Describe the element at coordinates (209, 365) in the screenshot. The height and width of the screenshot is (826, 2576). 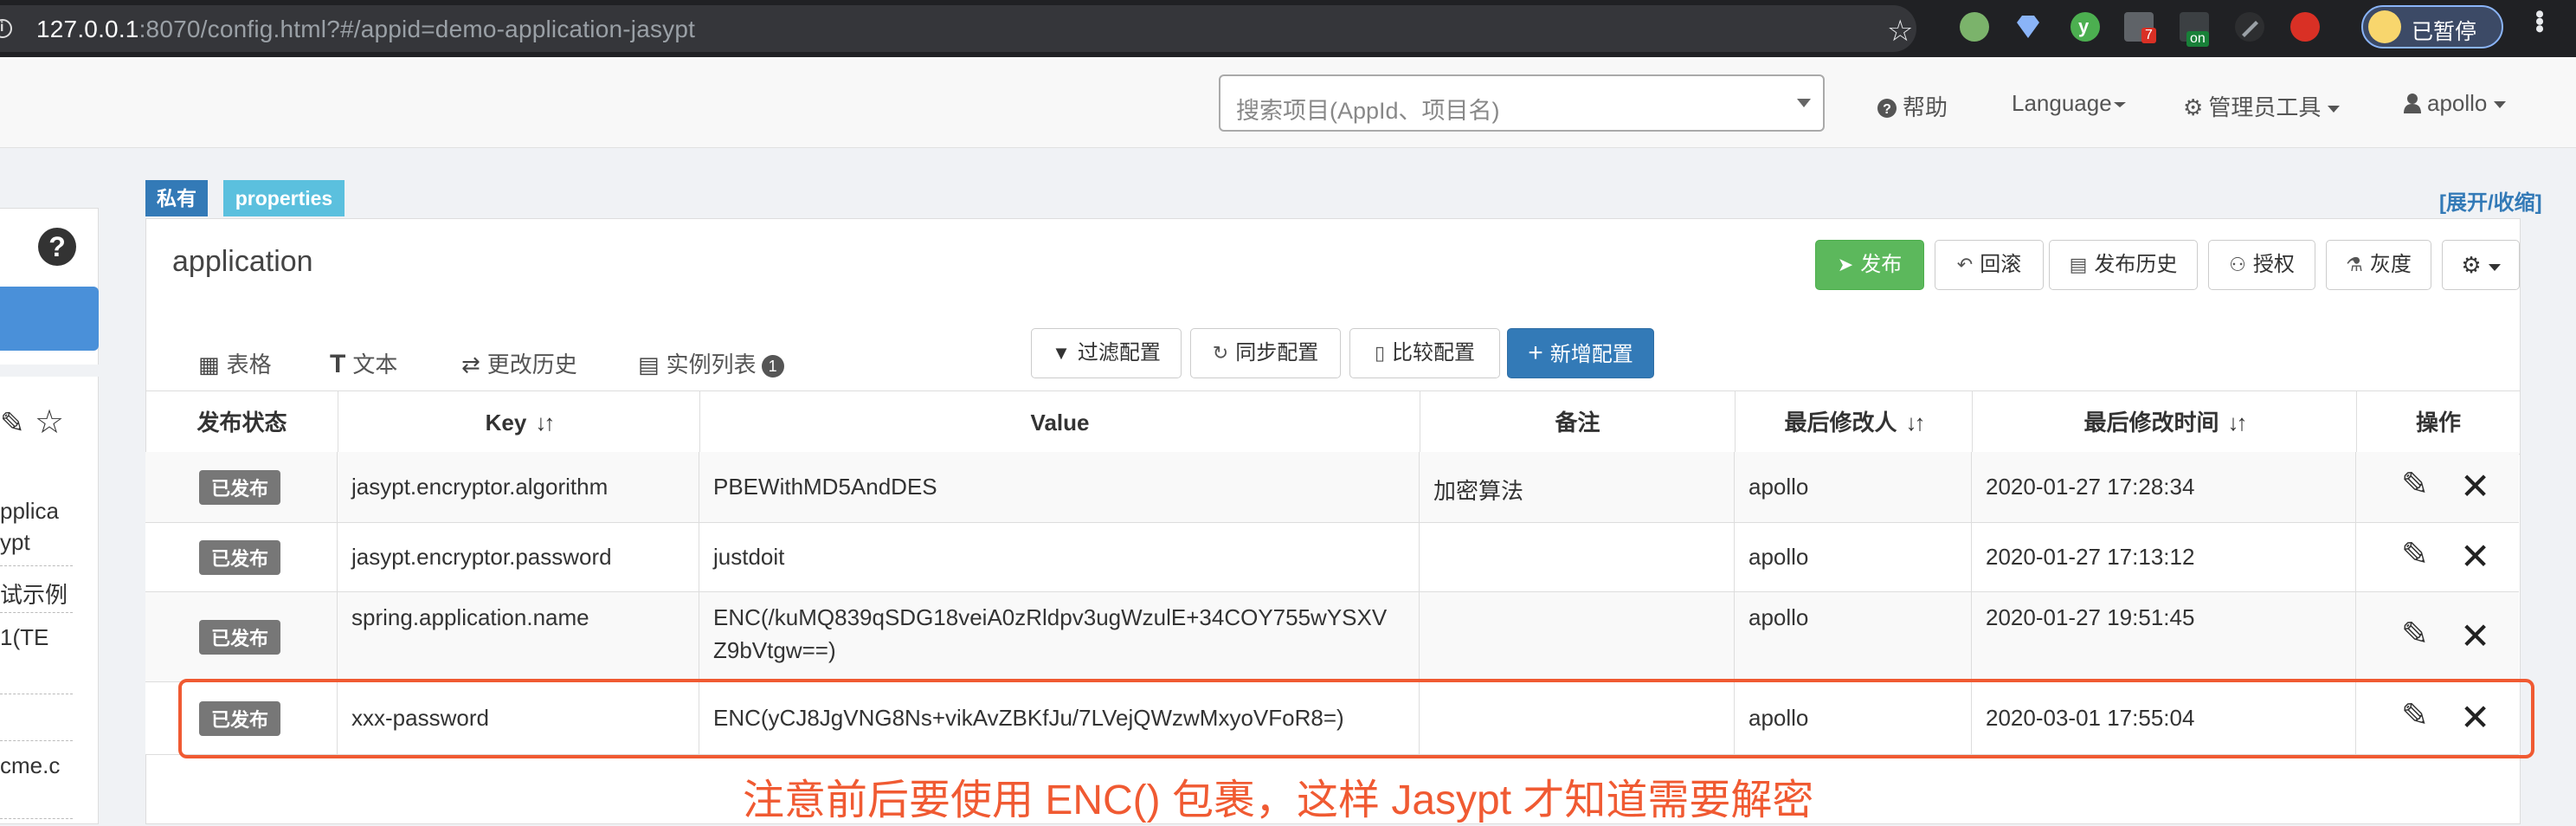
I see `table-icon: ▦` at that location.